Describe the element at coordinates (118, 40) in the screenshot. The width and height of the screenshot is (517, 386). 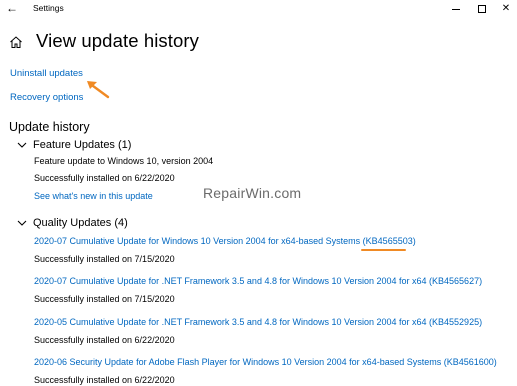
I see `page-title: View update history` at that location.